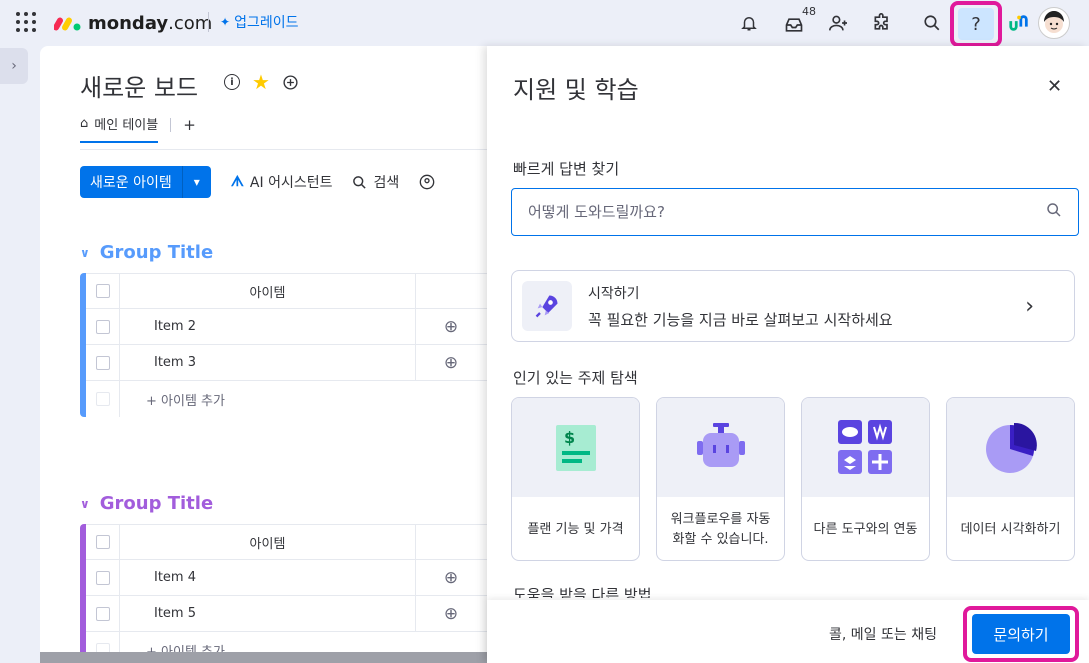 Image resolution: width=1089 pixels, height=663 pixels. I want to click on contact-options-text: 콜, 메일 또는 채팅, so click(883, 635).